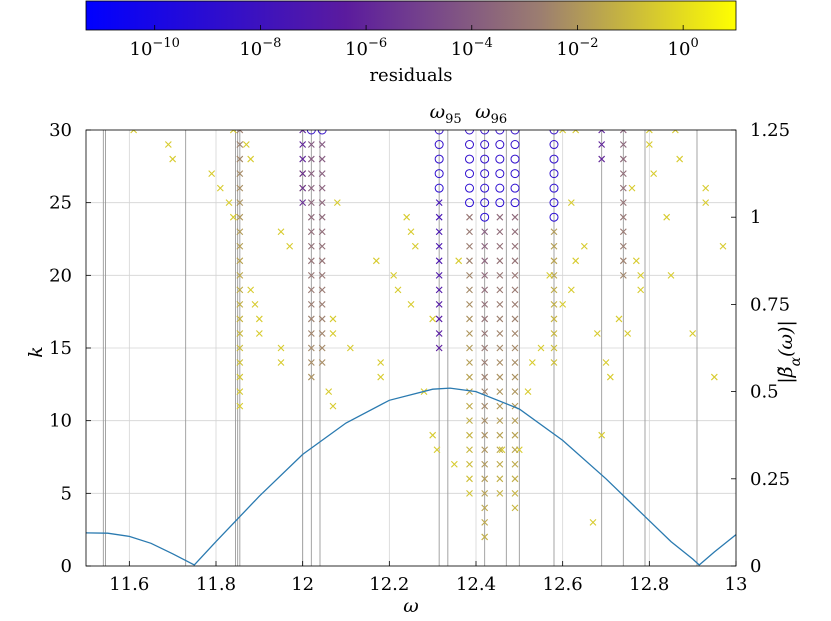  Describe the element at coordinates (410, 75) in the screenshot. I see `colorbar-label: residuals` at that location.